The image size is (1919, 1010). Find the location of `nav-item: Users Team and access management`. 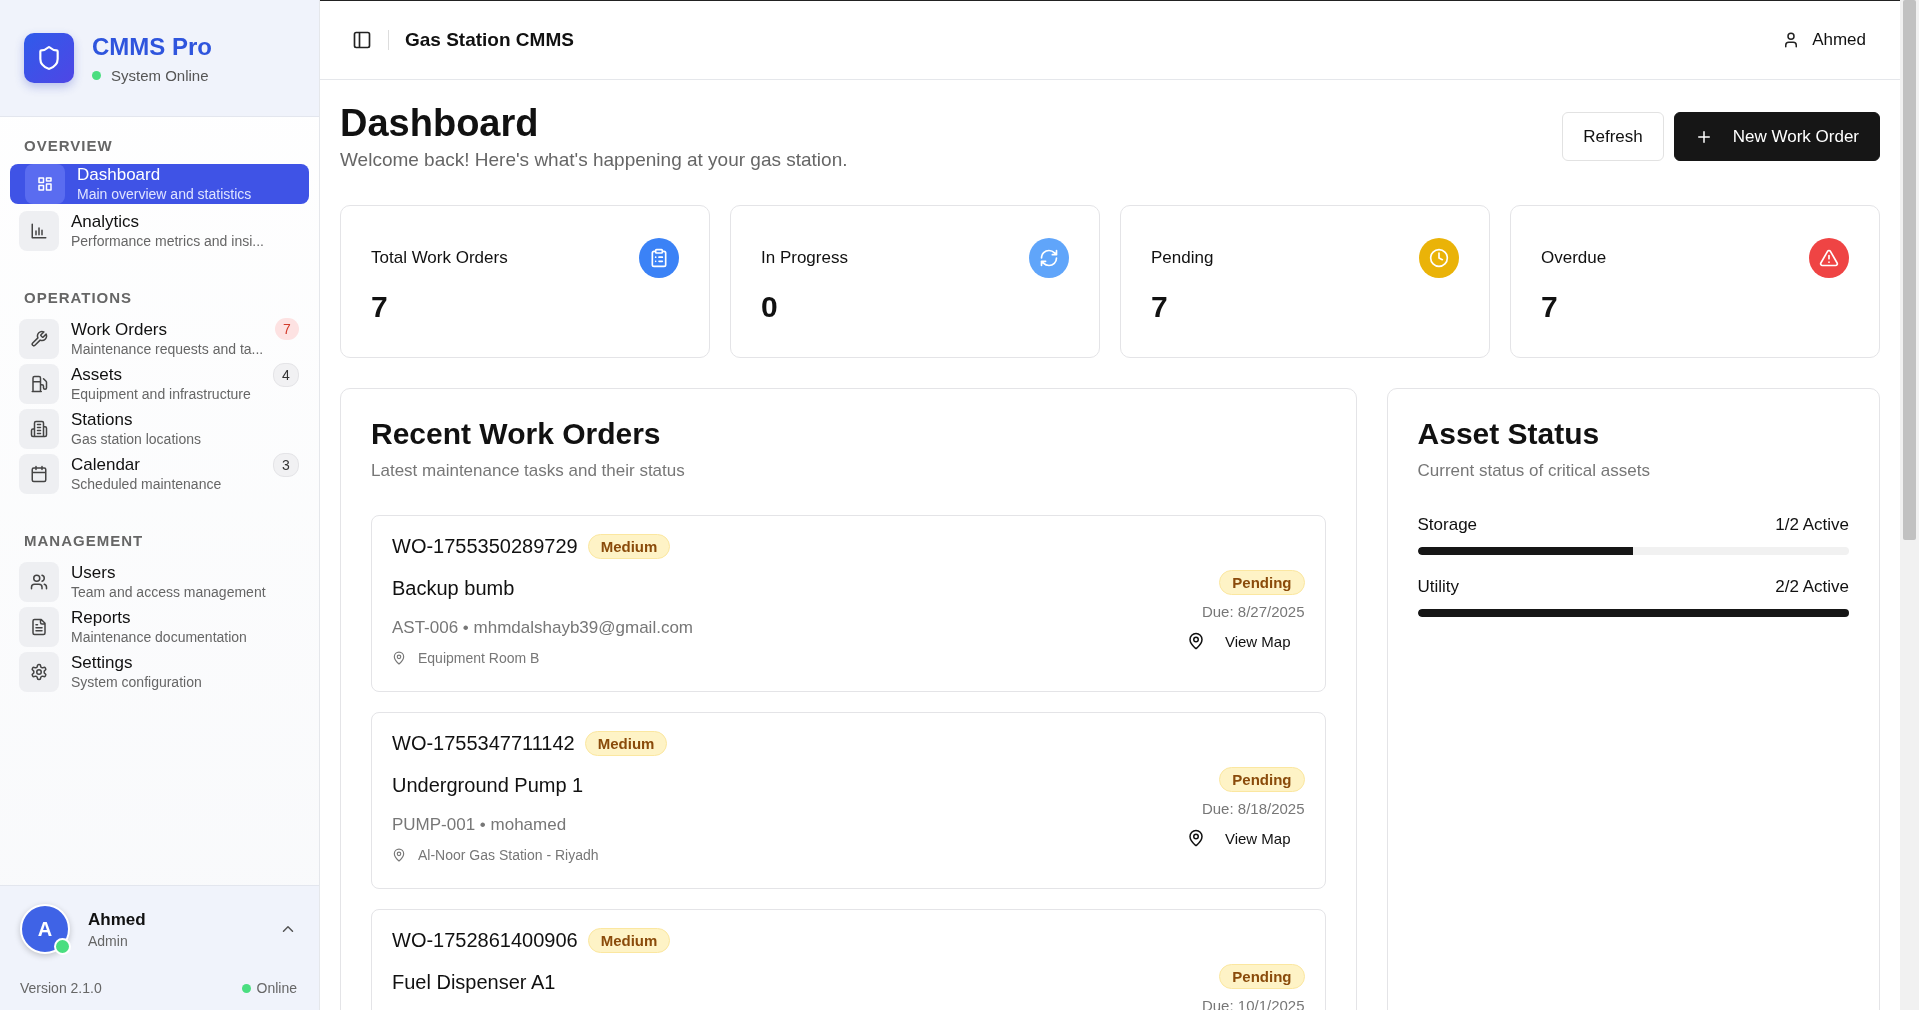

nav-item: Users Team and access management is located at coordinates (159, 581).